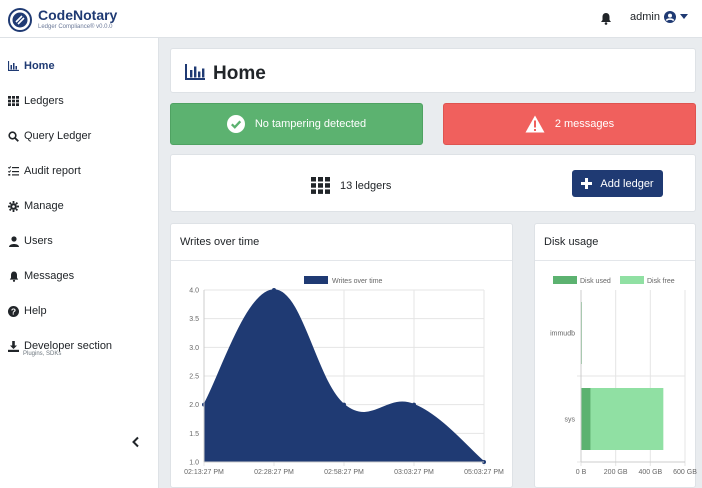 Image resolution: width=702 pixels, height=488 pixels. I want to click on bell-icon, so click(13, 276).